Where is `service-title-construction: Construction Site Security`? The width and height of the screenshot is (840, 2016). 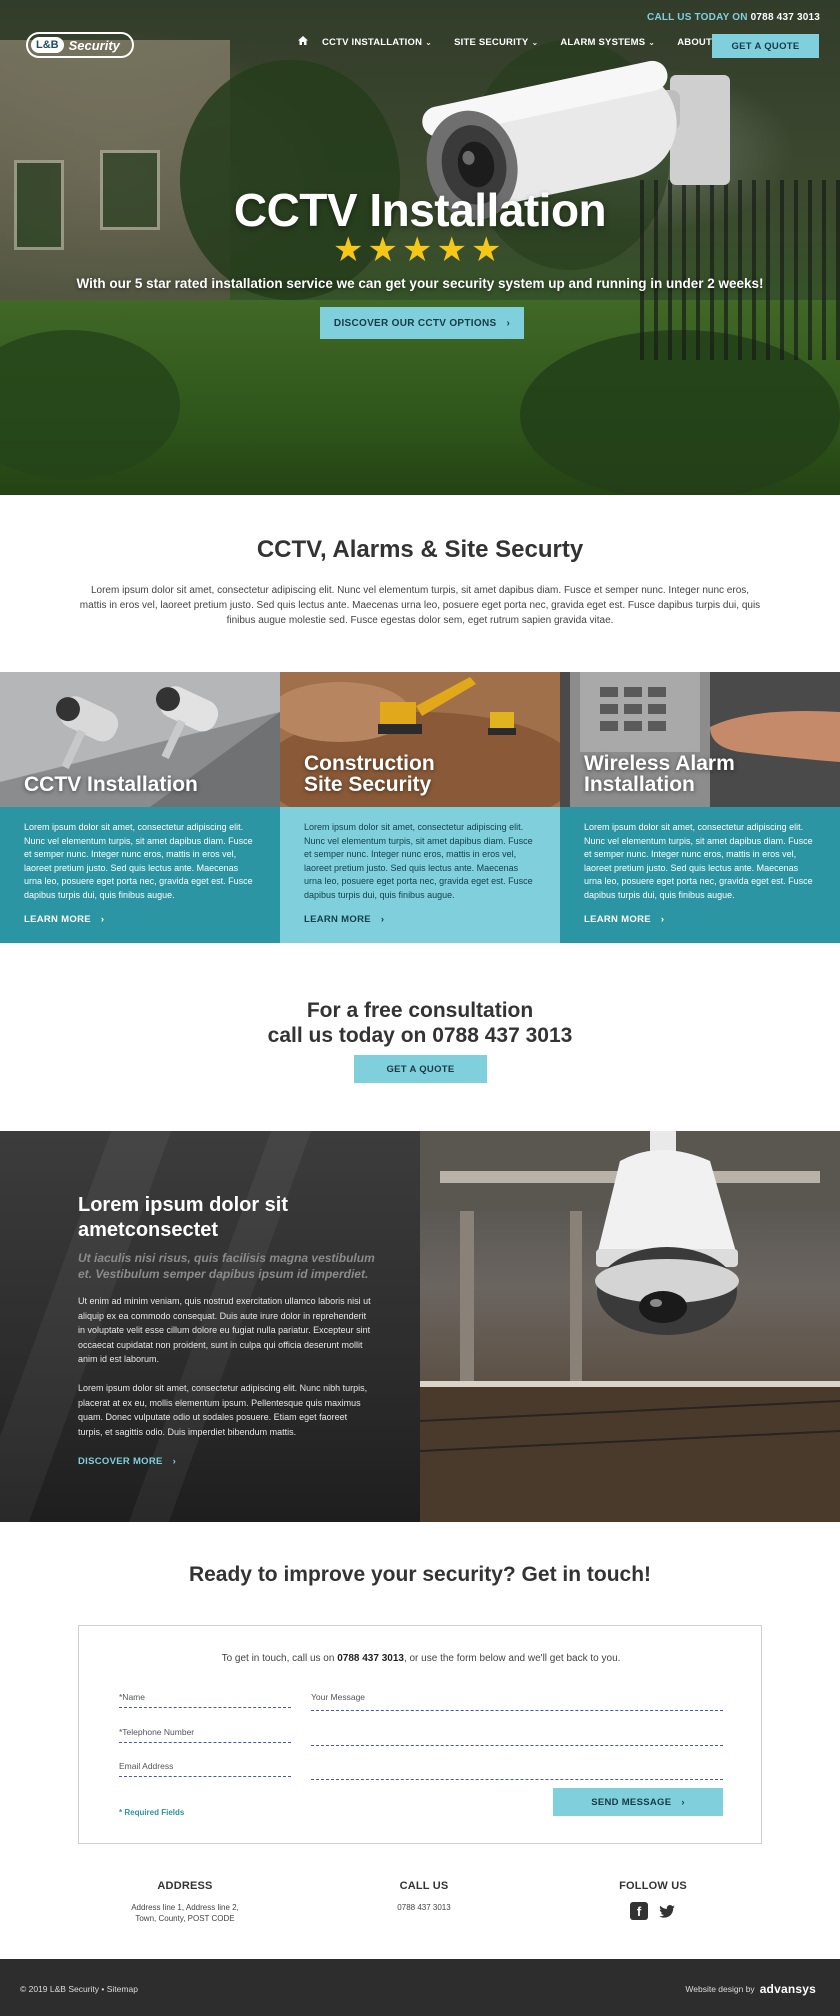
service-title-construction: Construction Site Security is located at coordinates (369, 774).